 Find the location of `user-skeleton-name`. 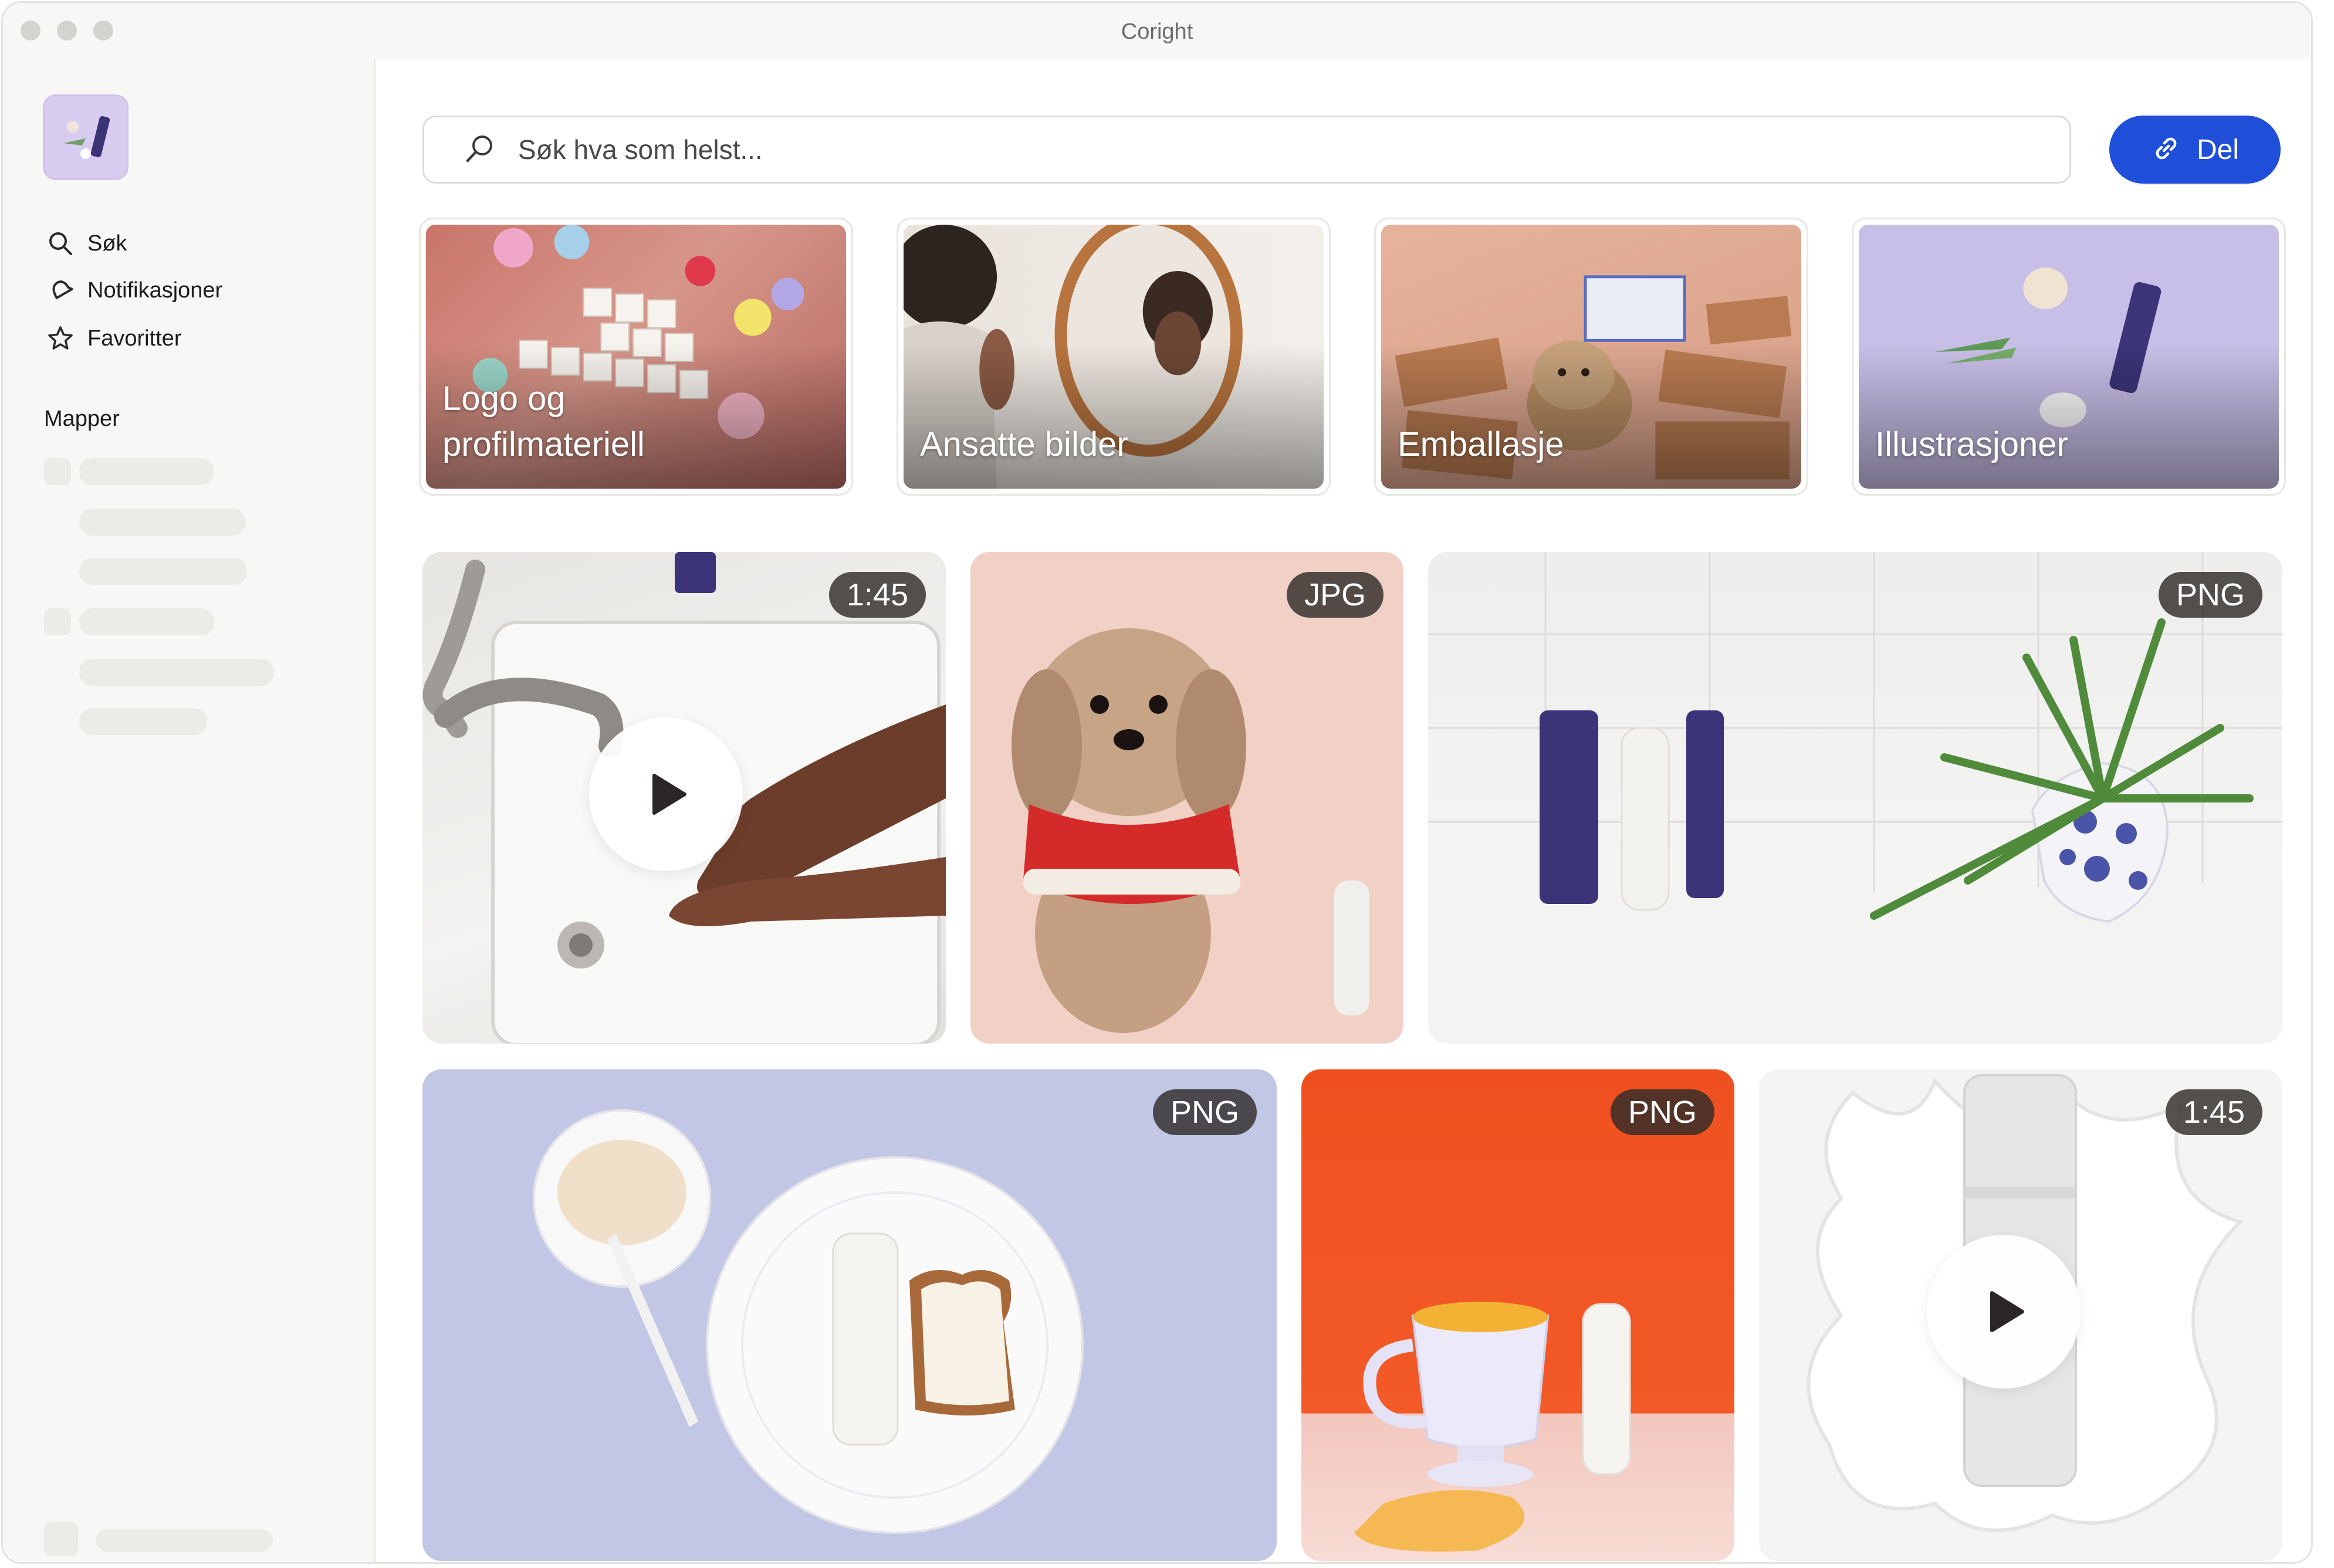

user-skeleton-name is located at coordinates (184, 1541).